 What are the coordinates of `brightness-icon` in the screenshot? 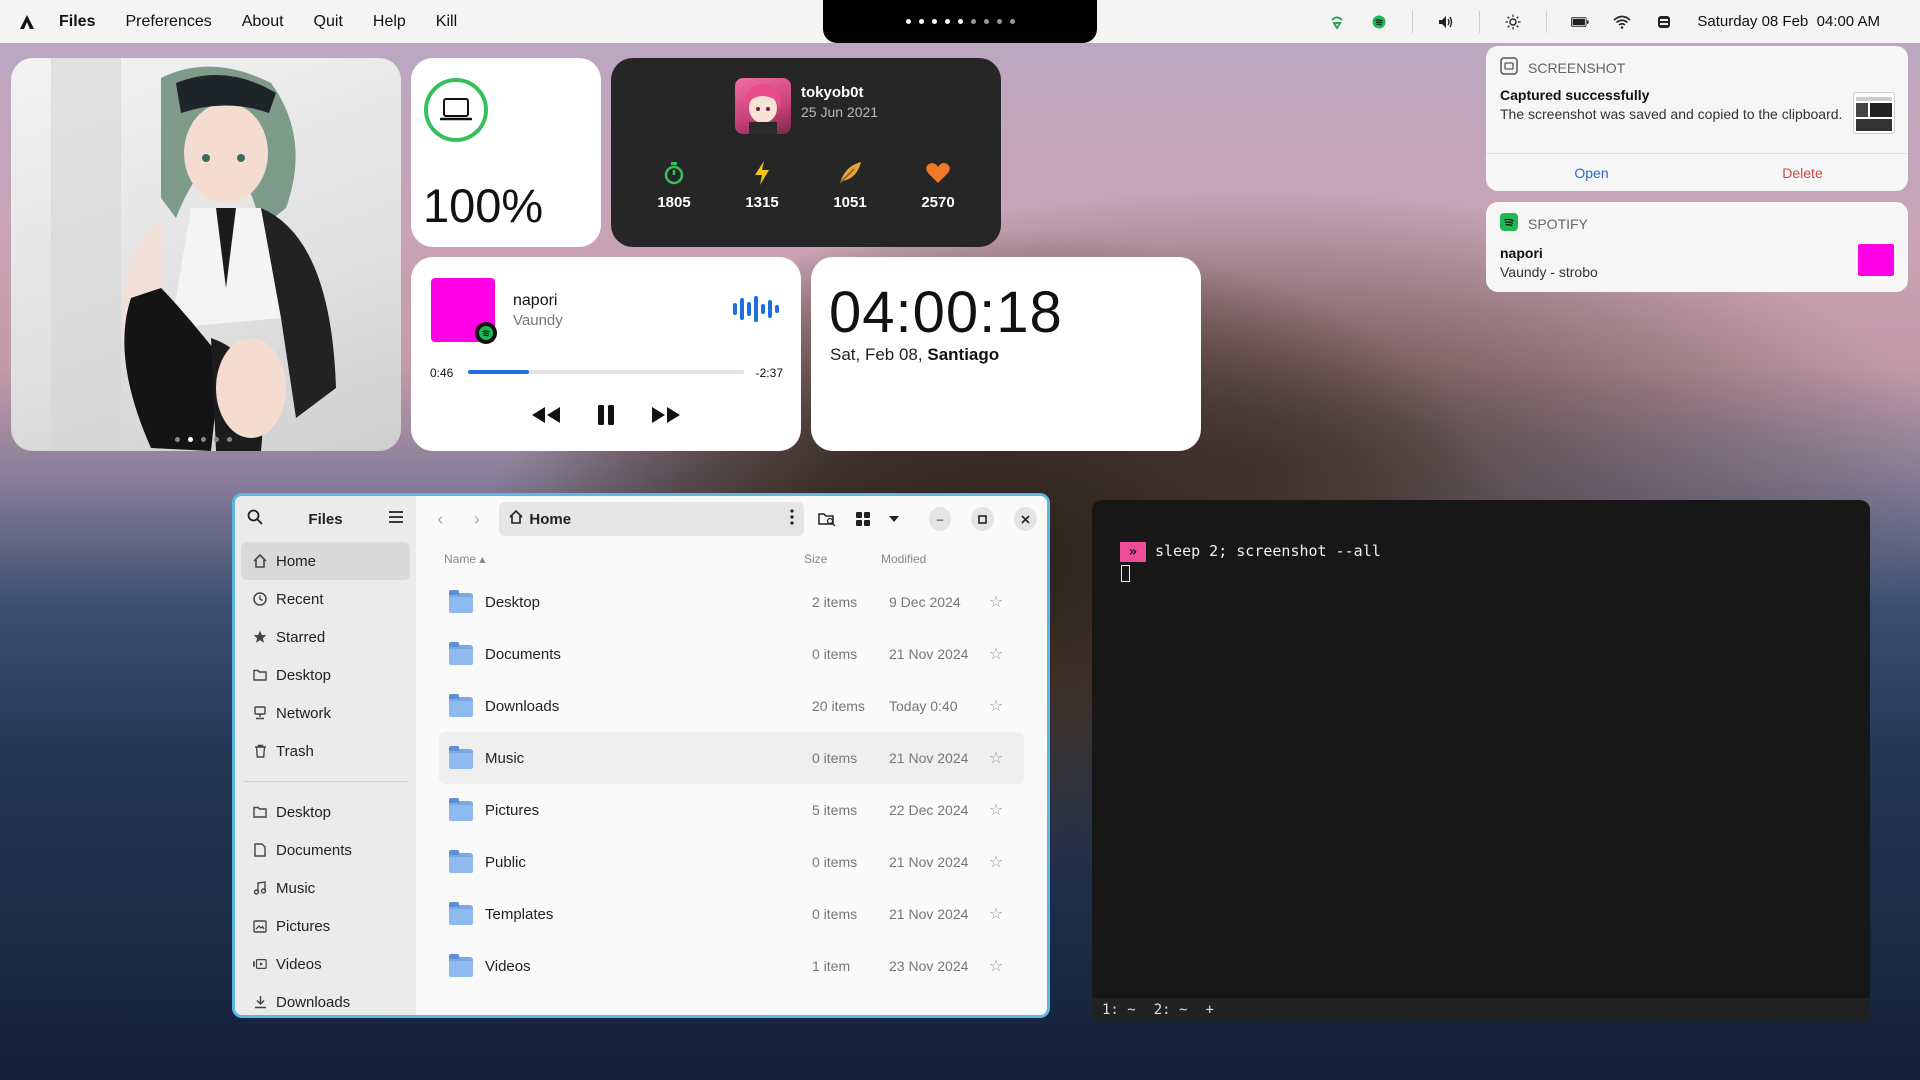 It's located at (1513, 22).